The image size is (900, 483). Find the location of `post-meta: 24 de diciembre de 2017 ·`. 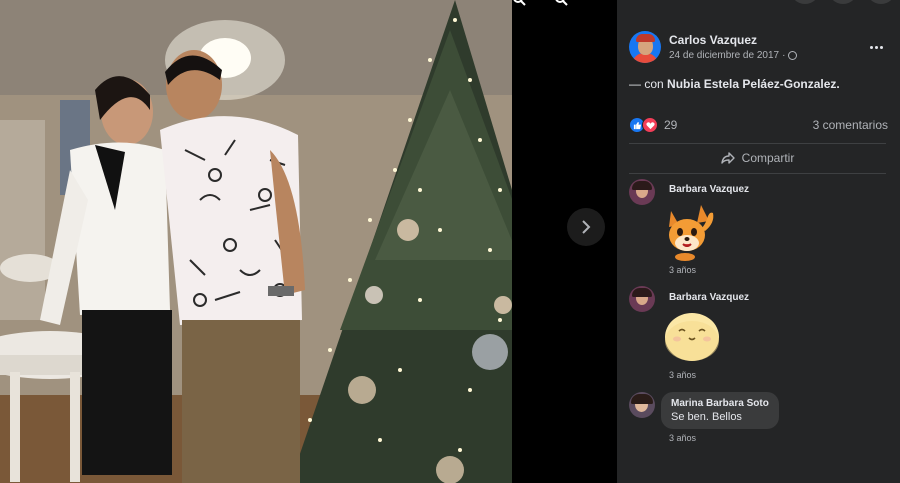

post-meta: 24 de diciembre de 2017 · is located at coordinates (733, 55).